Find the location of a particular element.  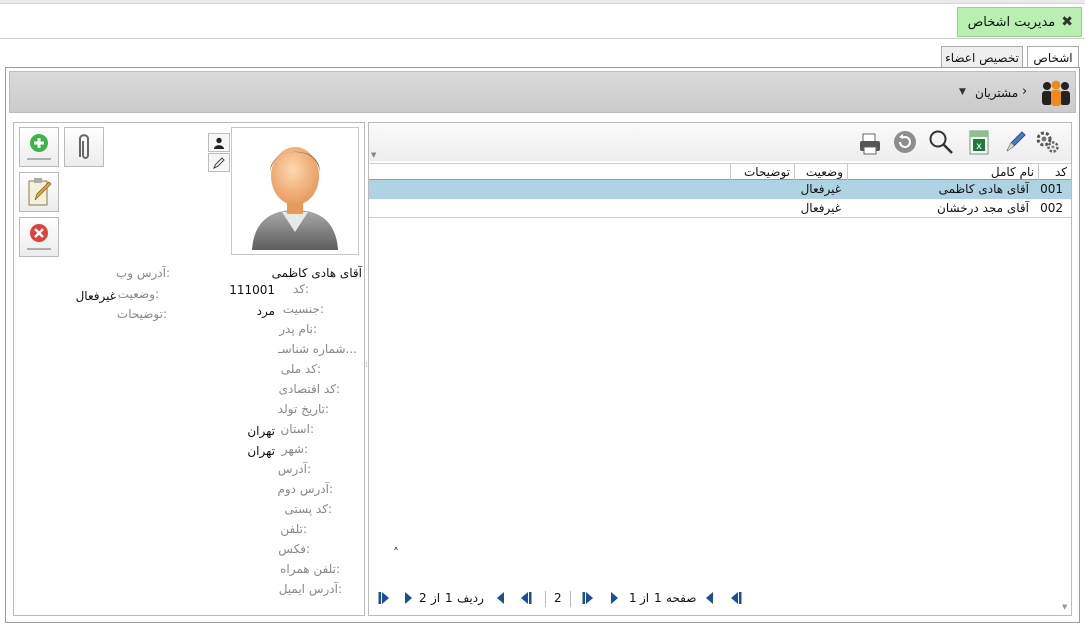

field-value-code: 111001 is located at coordinates (252, 290).